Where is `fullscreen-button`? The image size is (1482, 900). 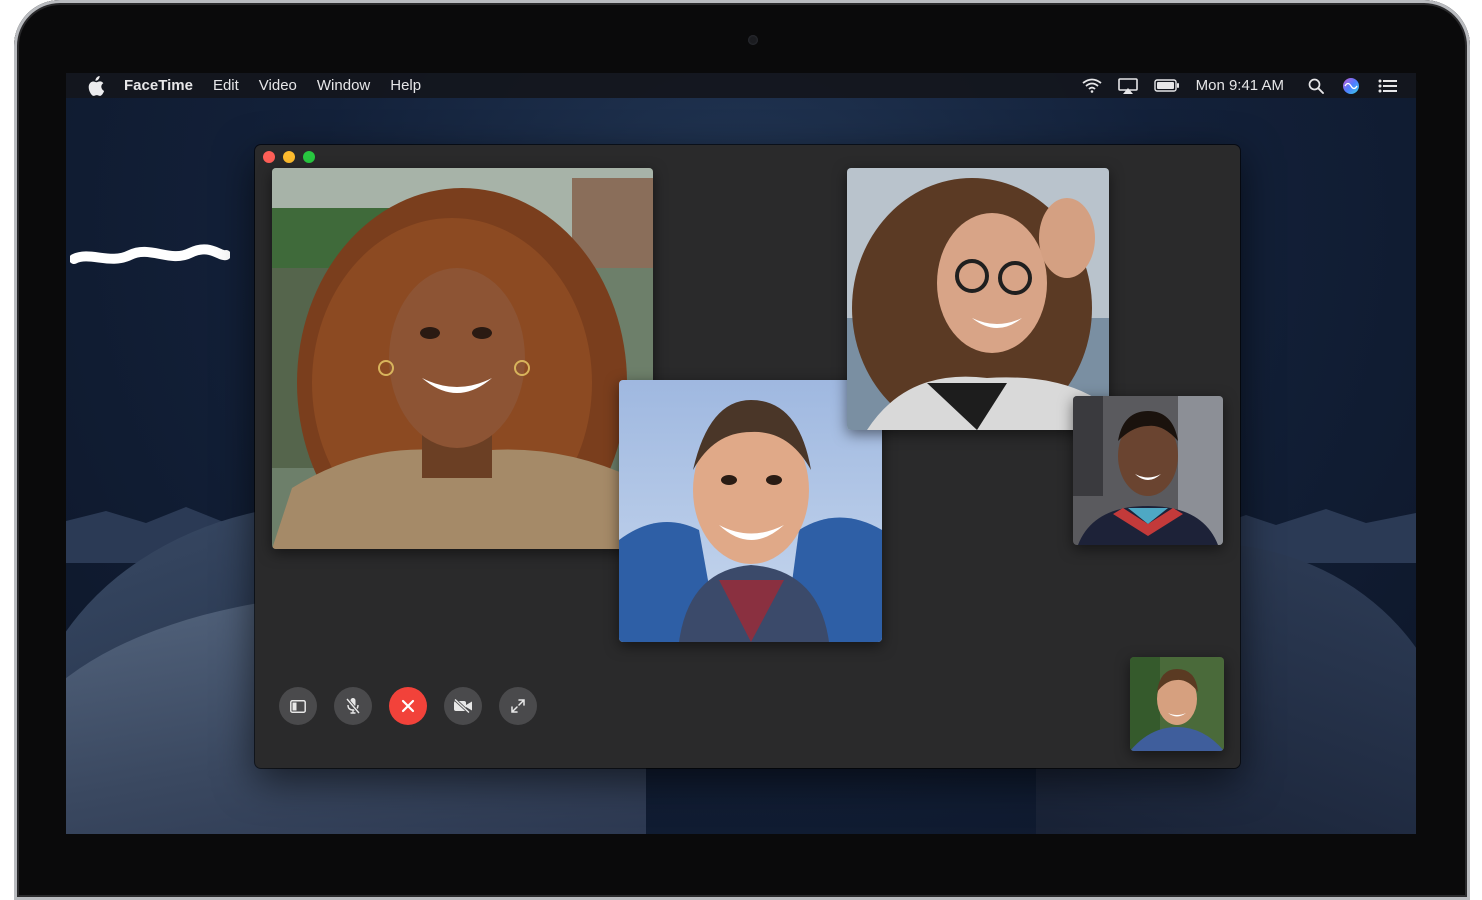
fullscreen-button is located at coordinates (518, 706).